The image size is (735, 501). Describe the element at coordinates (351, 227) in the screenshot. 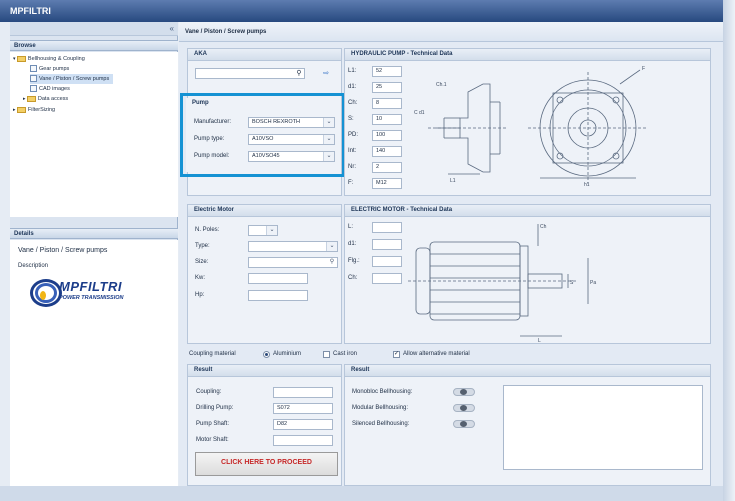

I see `motor-tech-field-label: L:` at that location.